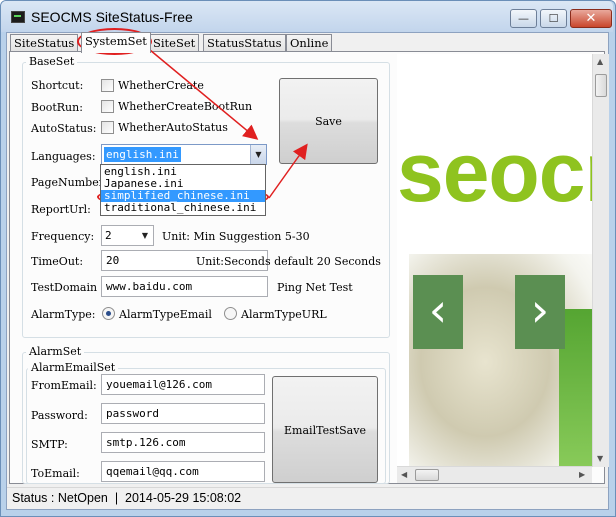  What do you see at coordinates (183, 208) in the screenshot?
I see `language-option: traditional_chinese.ini` at bounding box center [183, 208].